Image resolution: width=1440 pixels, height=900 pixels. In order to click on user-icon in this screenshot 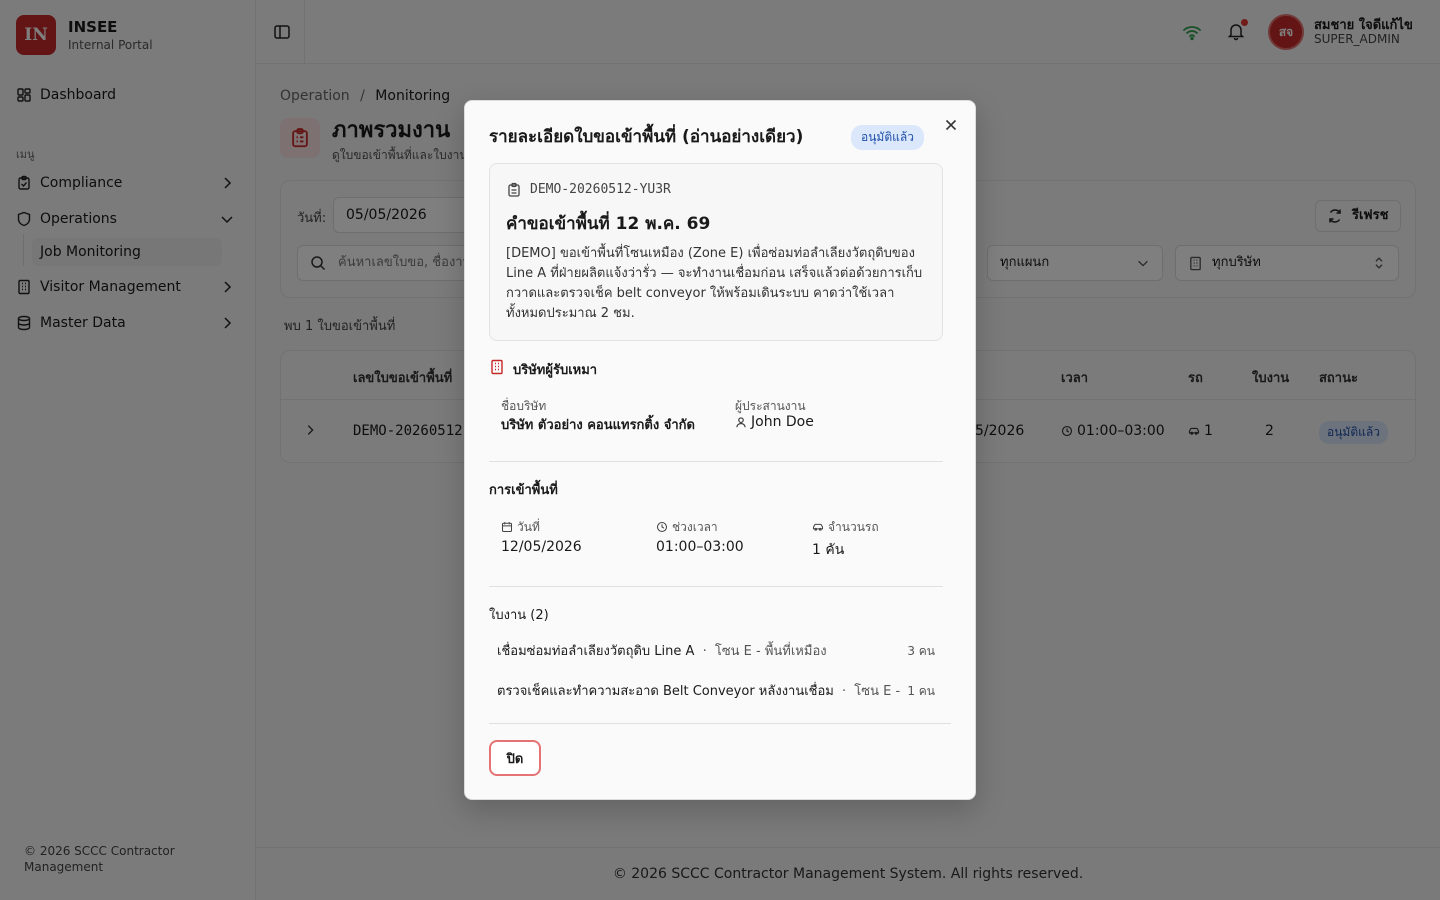, I will do `click(741, 422)`.